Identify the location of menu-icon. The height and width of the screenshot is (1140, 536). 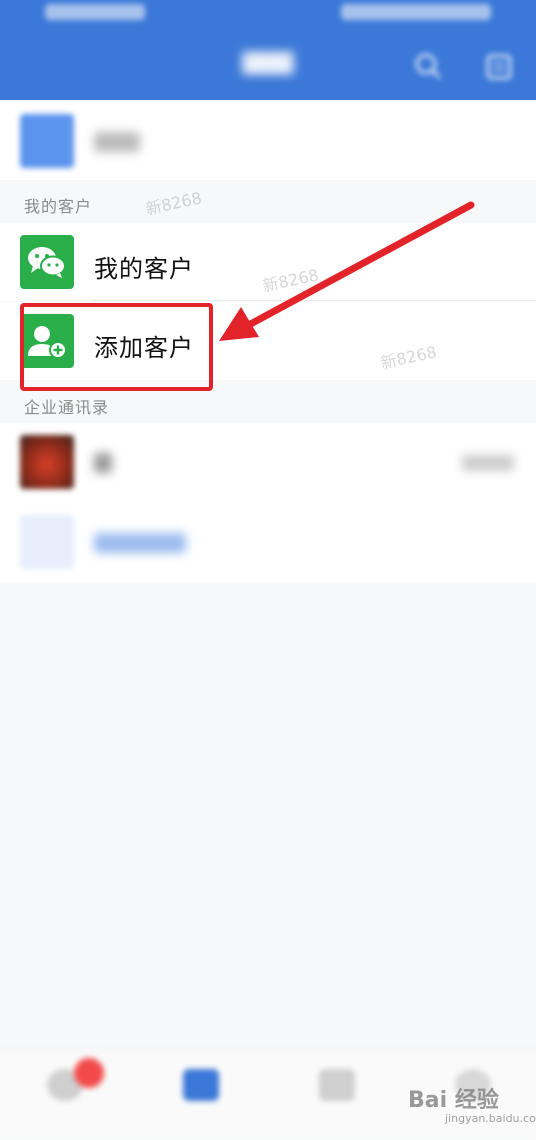
(499, 67).